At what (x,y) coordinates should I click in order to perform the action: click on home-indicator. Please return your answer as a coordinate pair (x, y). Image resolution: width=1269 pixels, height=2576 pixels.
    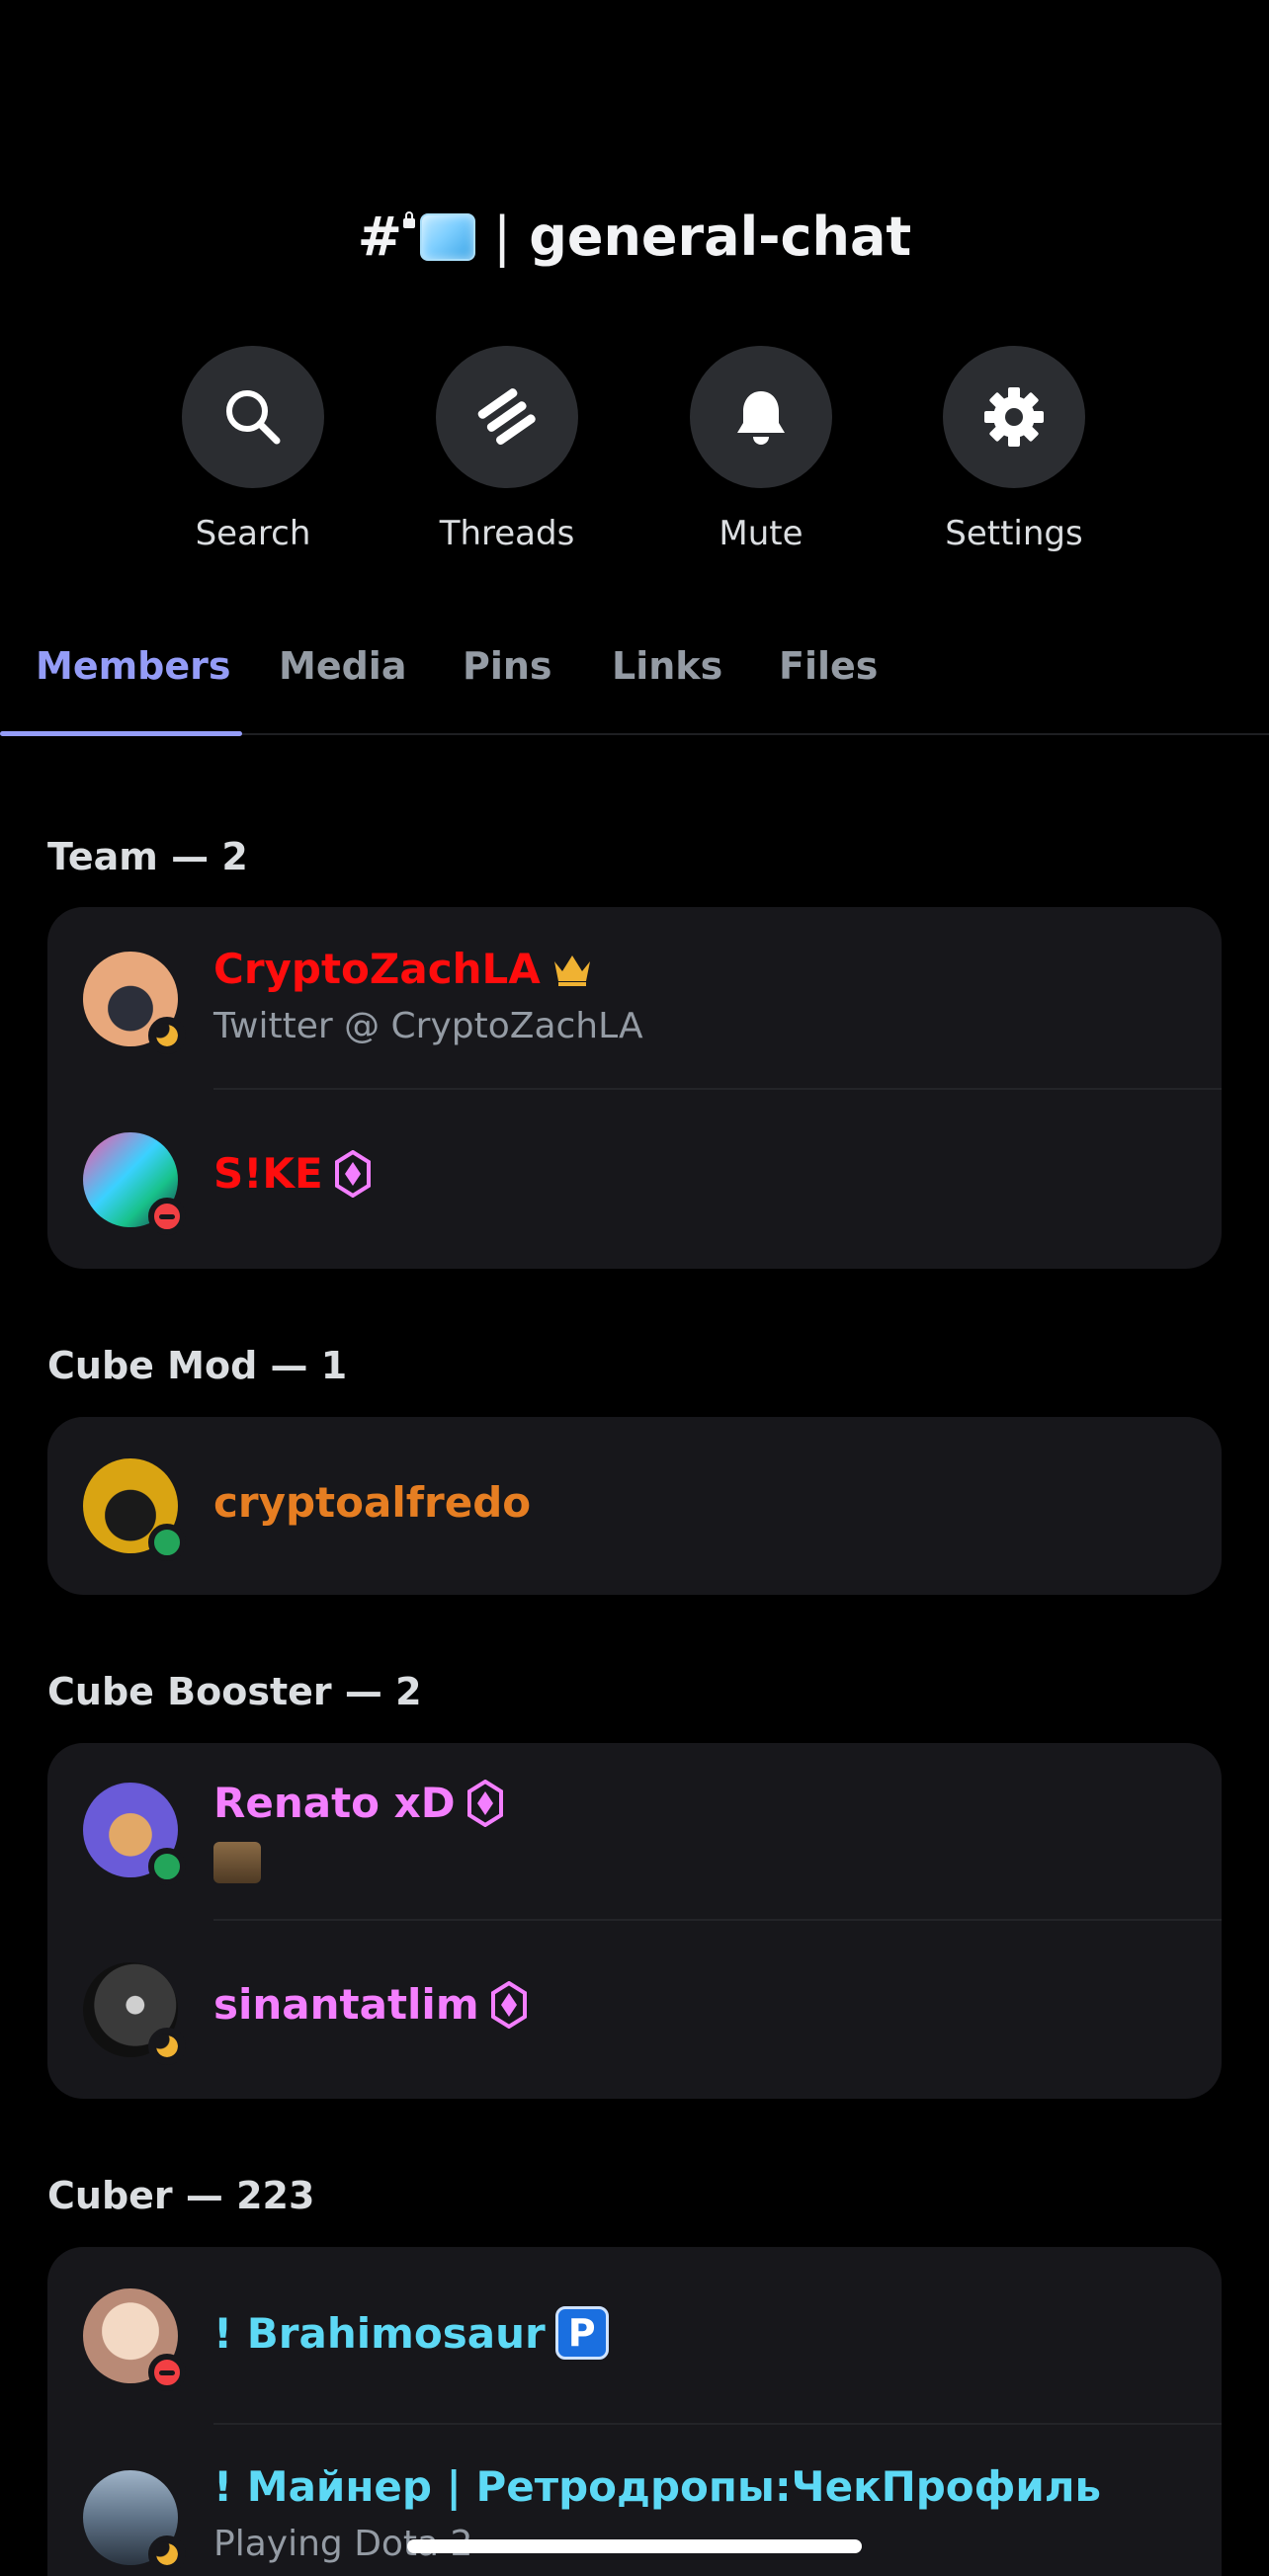
    Looking at the image, I should click on (634, 2546).